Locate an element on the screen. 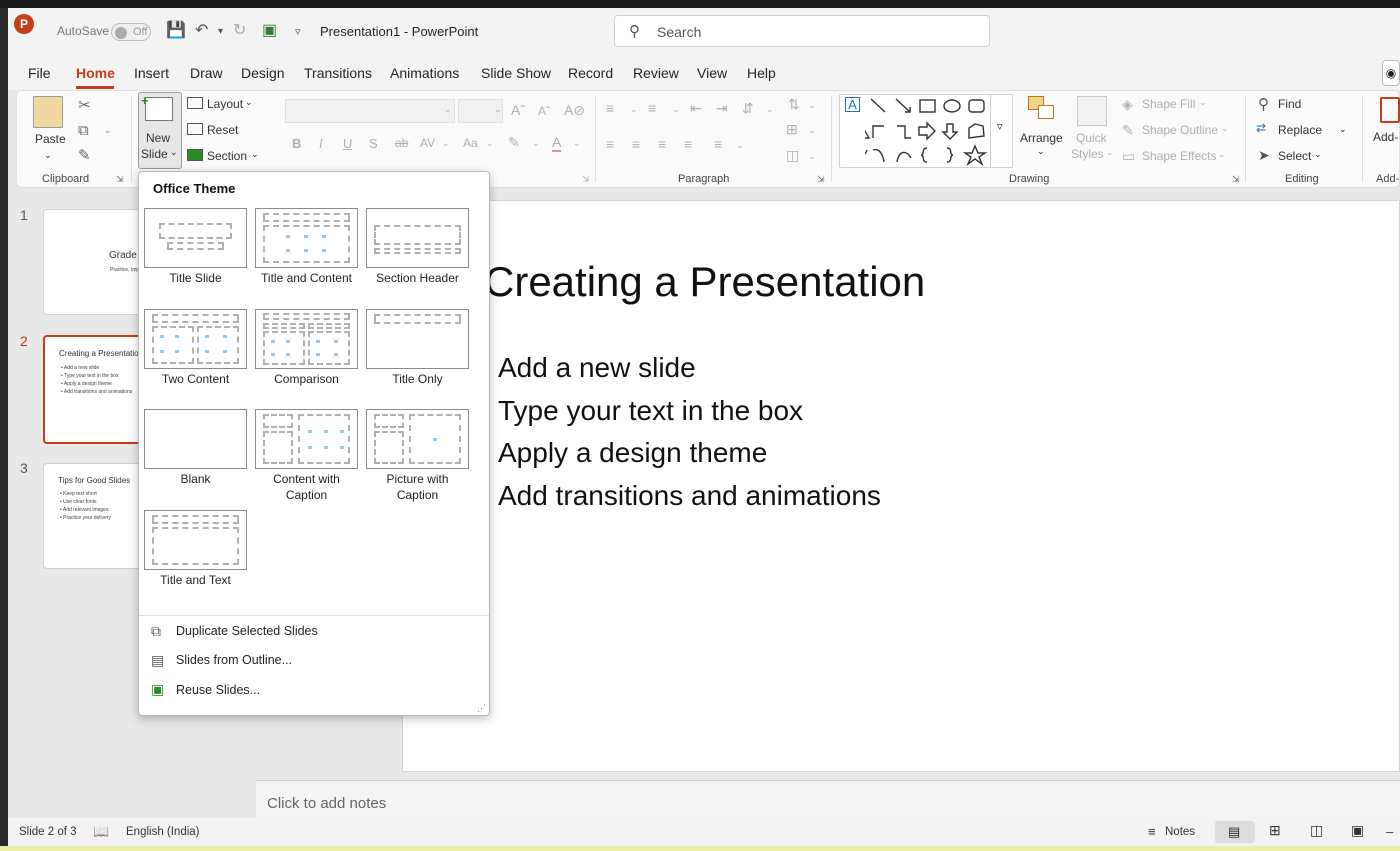 This screenshot has width=1400, height=851. replace-button: Replace is located at coordinates (1300, 130).